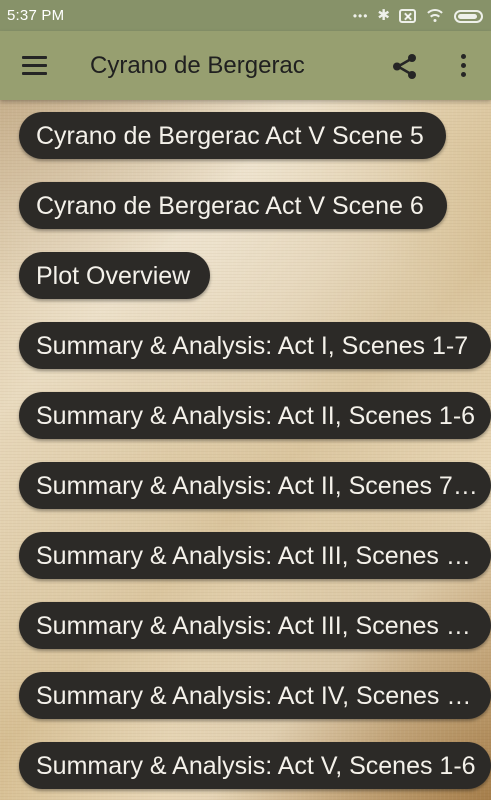  I want to click on chapter-label: Cyrano de Bergerac Act V Scene 6, so click(230, 206).